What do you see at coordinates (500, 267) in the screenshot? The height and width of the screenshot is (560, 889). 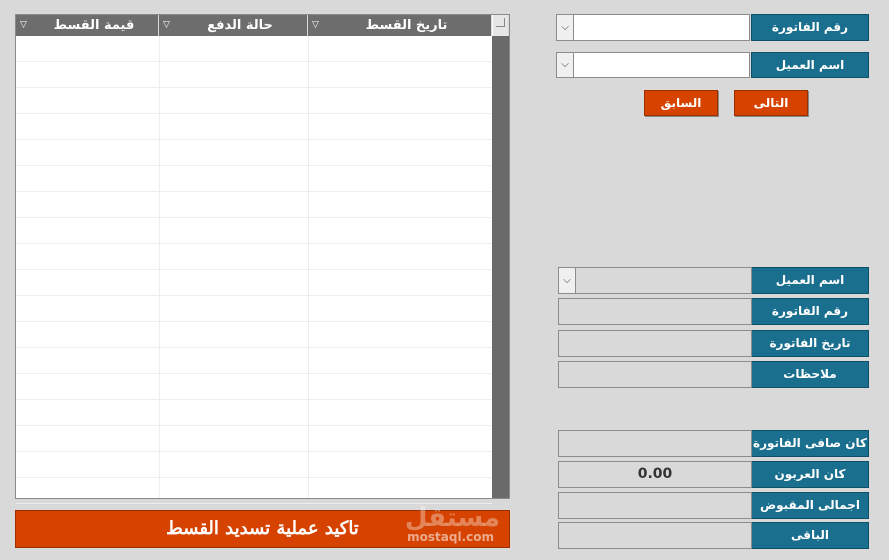 I see `grid-scrollbar` at bounding box center [500, 267].